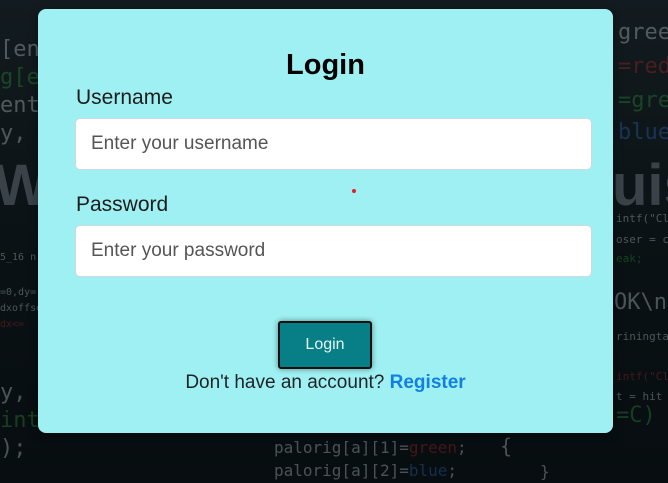 Image resolution: width=668 pixels, height=483 pixels. I want to click on register-link: Register, so click(428, 382).